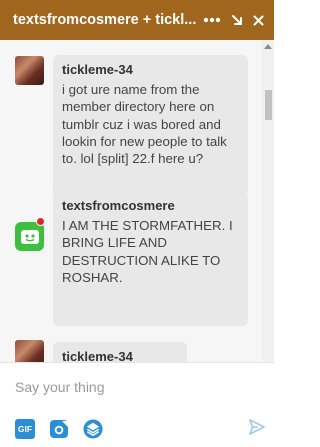  Describe the element at coordinates (93, 429) in the screenshot. I see `stack-icon` at that location.